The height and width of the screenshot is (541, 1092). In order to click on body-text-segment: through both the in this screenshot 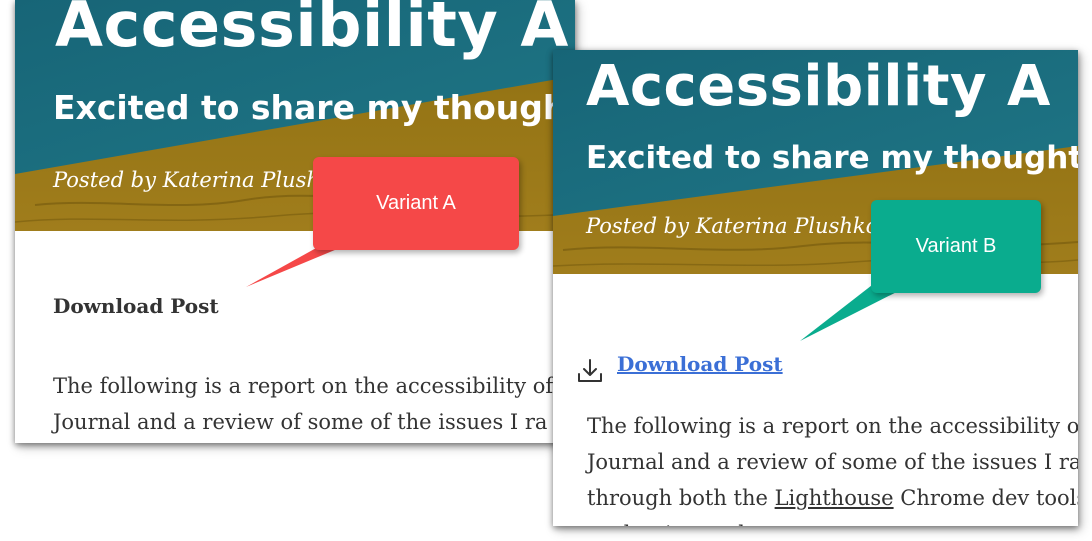, I will do `click(681, 498)`.